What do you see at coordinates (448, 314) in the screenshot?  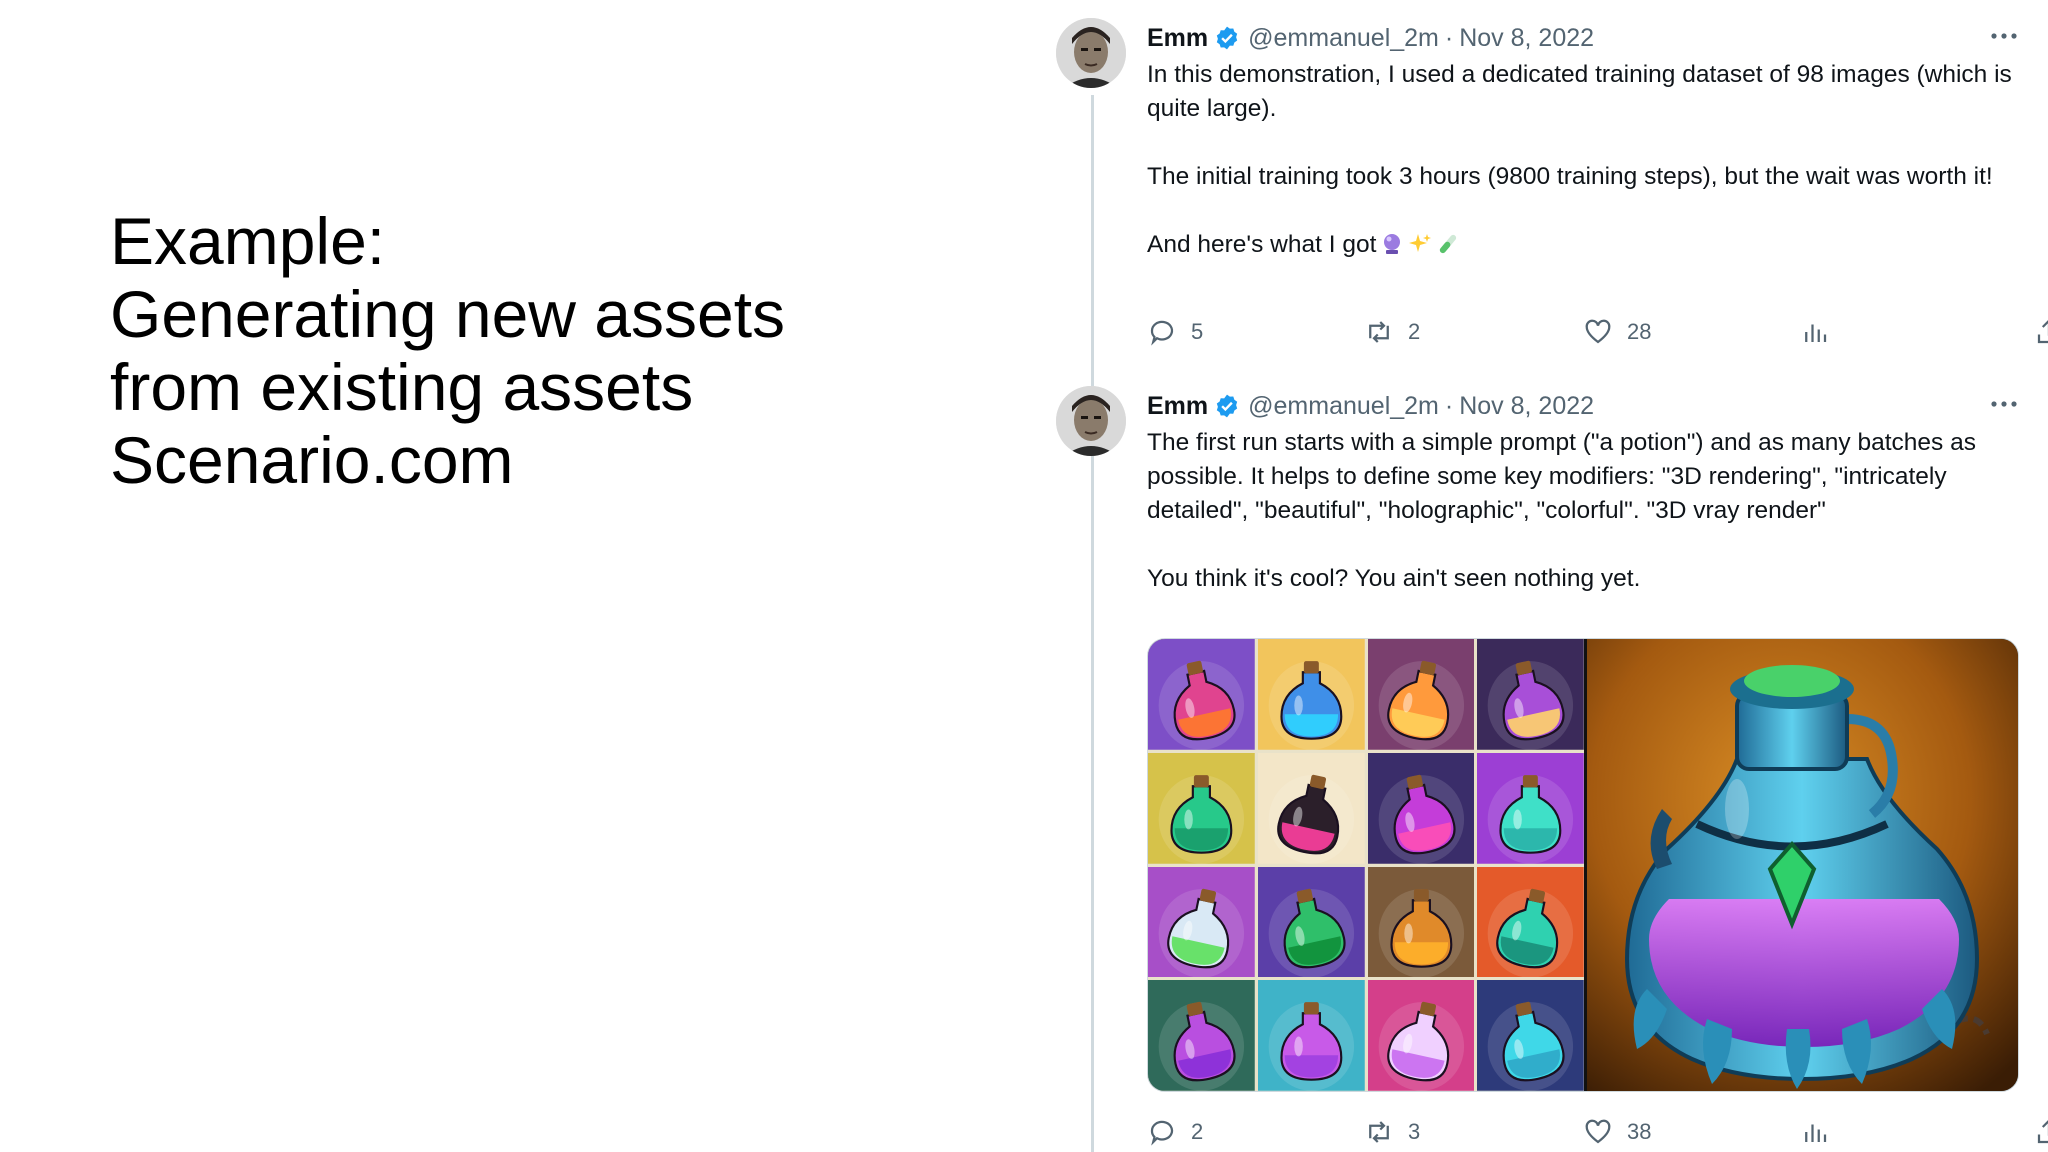 I see `title-line: Generating new assets` at bounding box center [448, 314].